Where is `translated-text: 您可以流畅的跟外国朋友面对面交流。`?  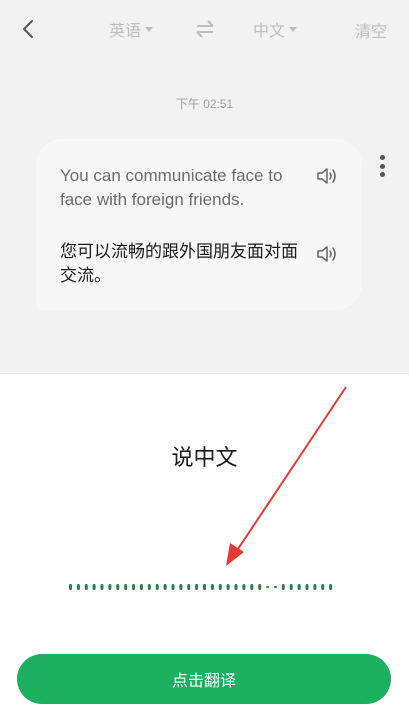
translated-text: 您可以流畅的跟外国朋友面对面交流。 is located at coordinates (179, 263).